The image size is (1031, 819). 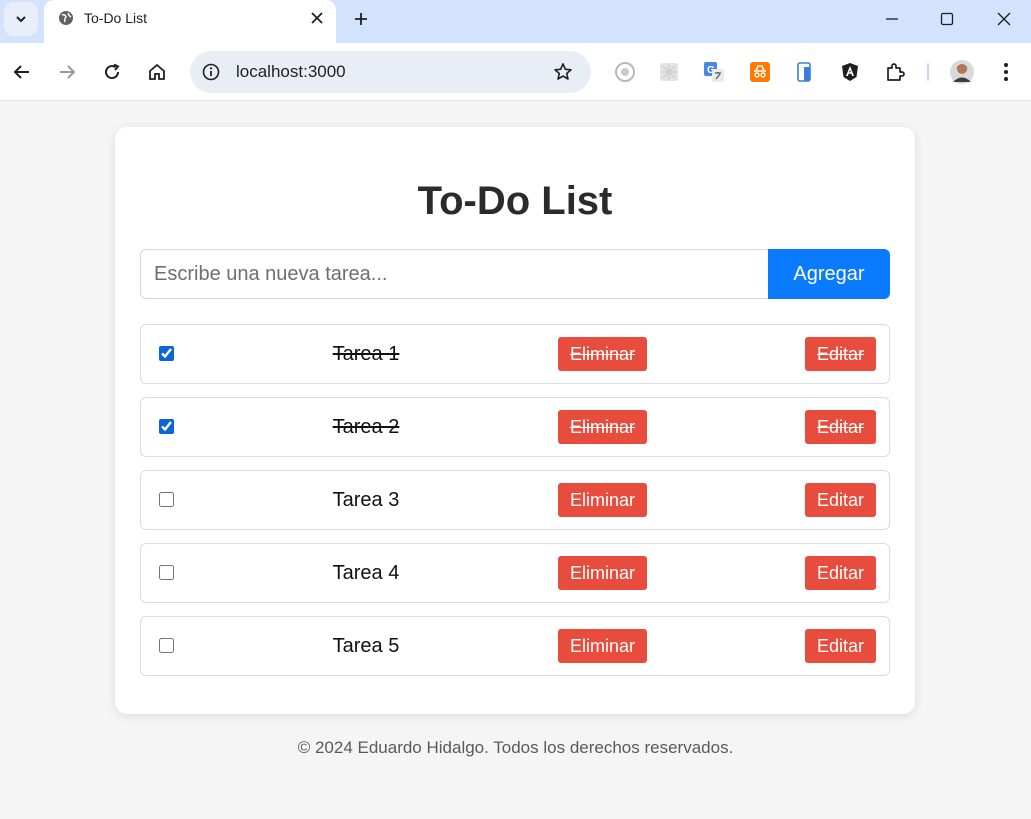 I want to click on back-icon, so click(x=22, y=72).